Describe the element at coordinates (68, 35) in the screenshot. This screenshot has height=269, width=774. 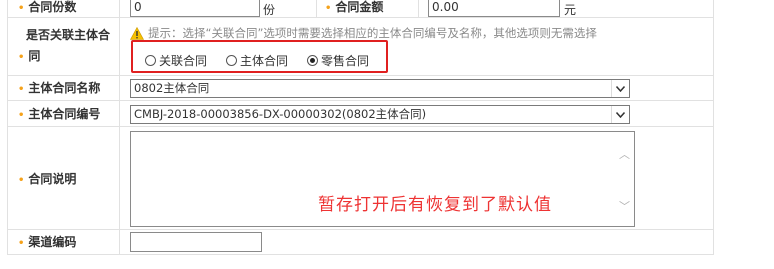
I see `related-main-contract-label-line1: 是否关联主体合` at that location.